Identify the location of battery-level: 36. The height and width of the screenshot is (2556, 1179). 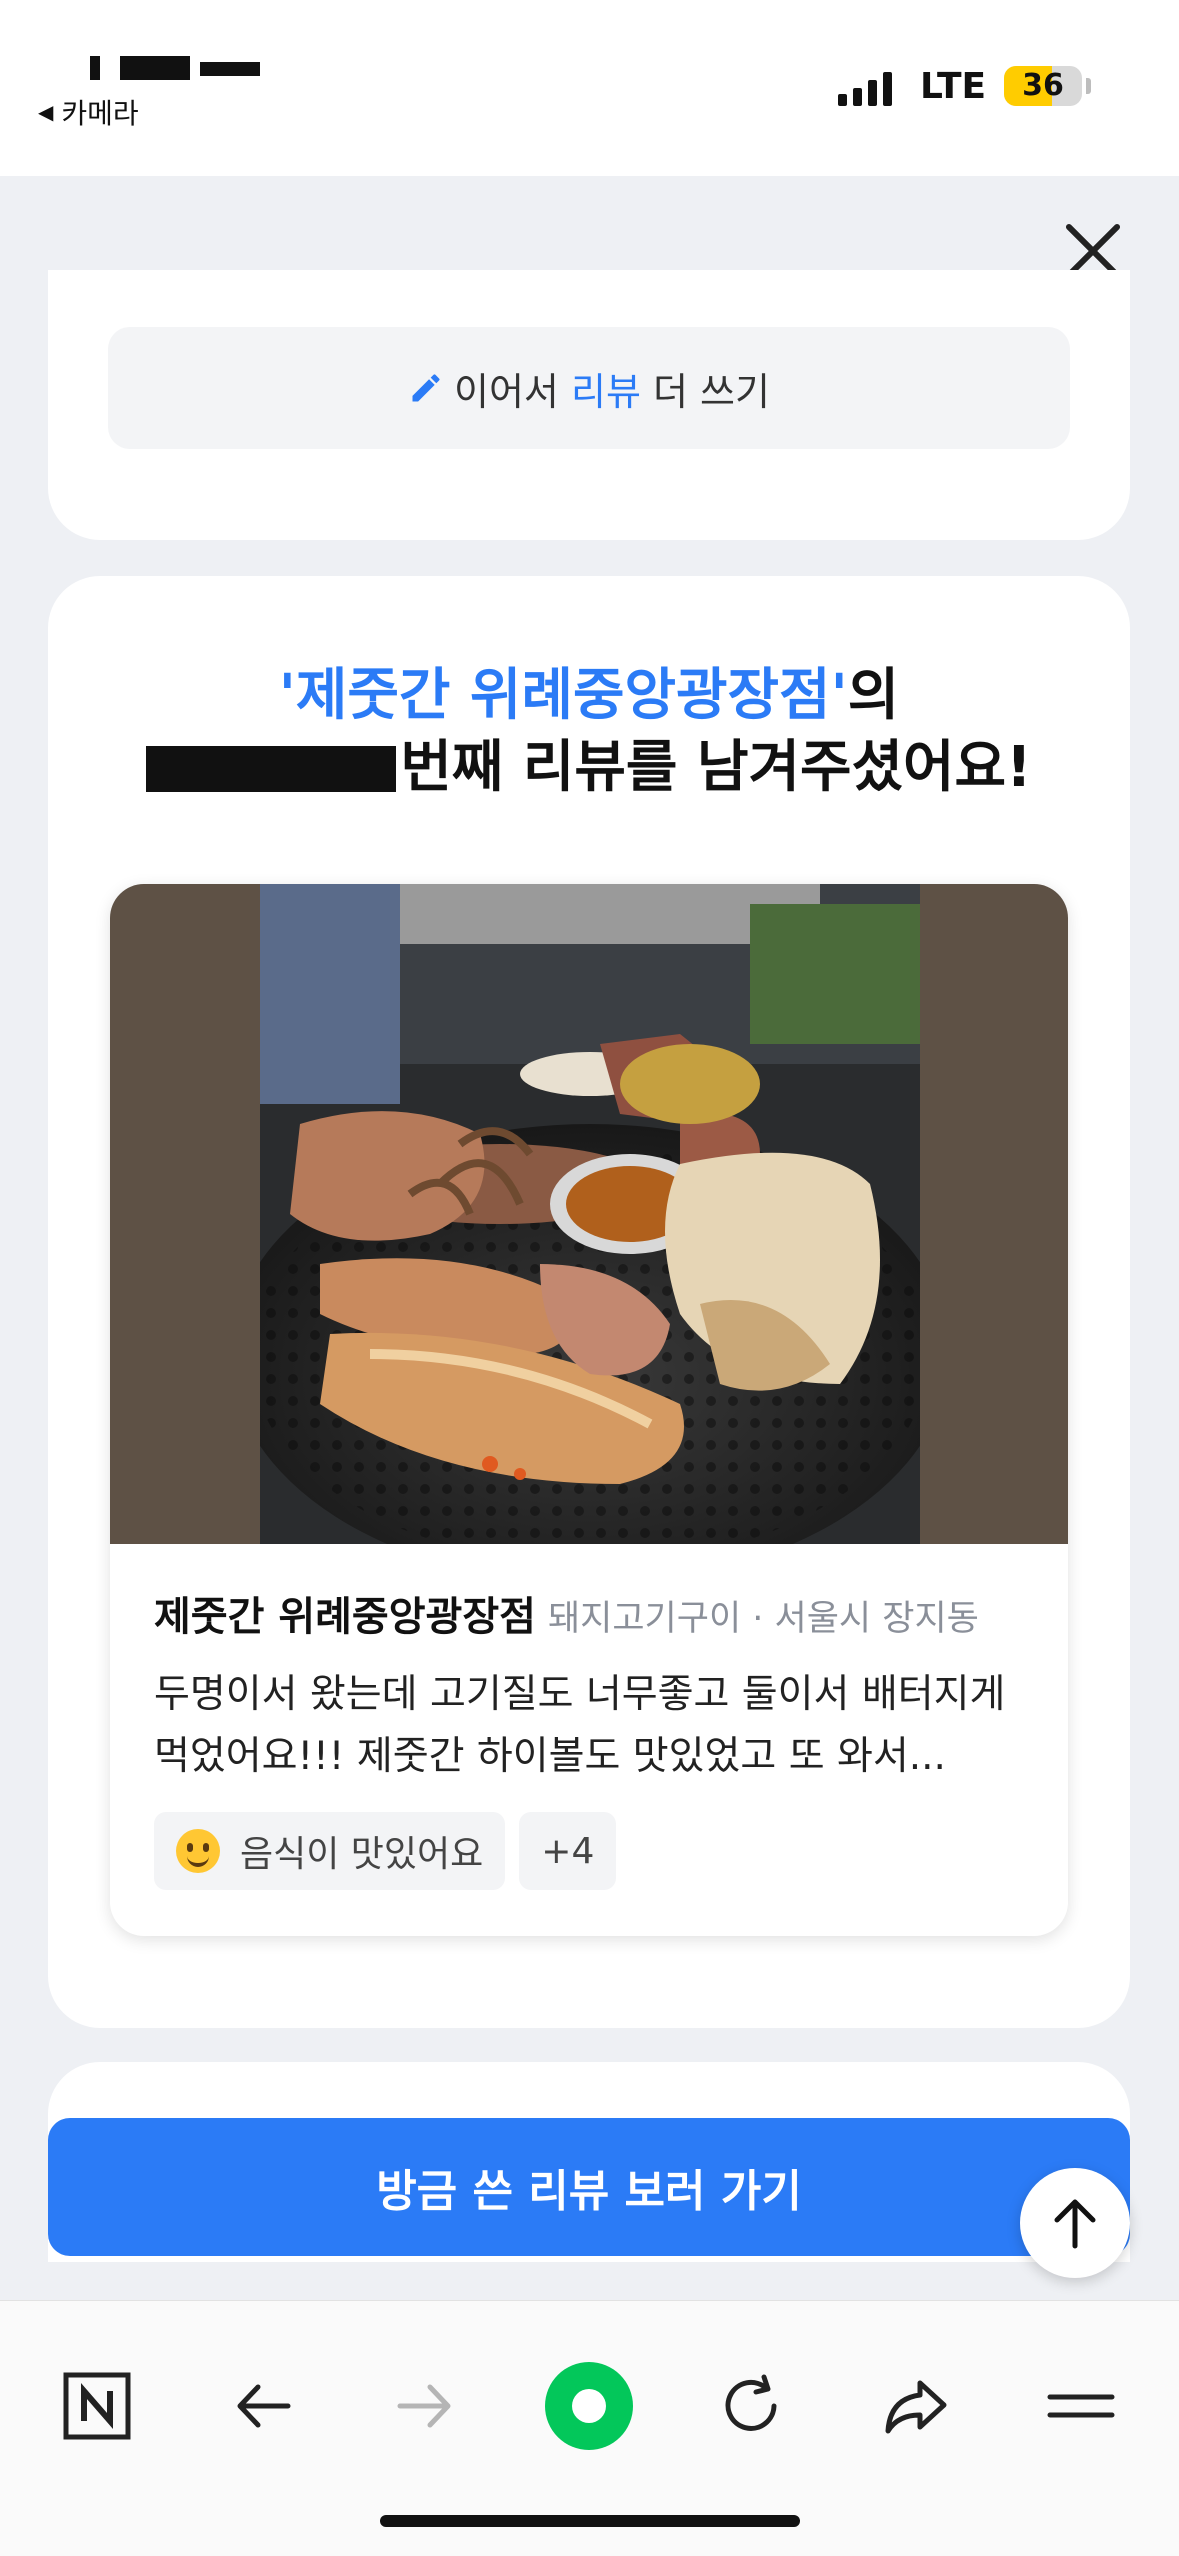
(1043, 85).